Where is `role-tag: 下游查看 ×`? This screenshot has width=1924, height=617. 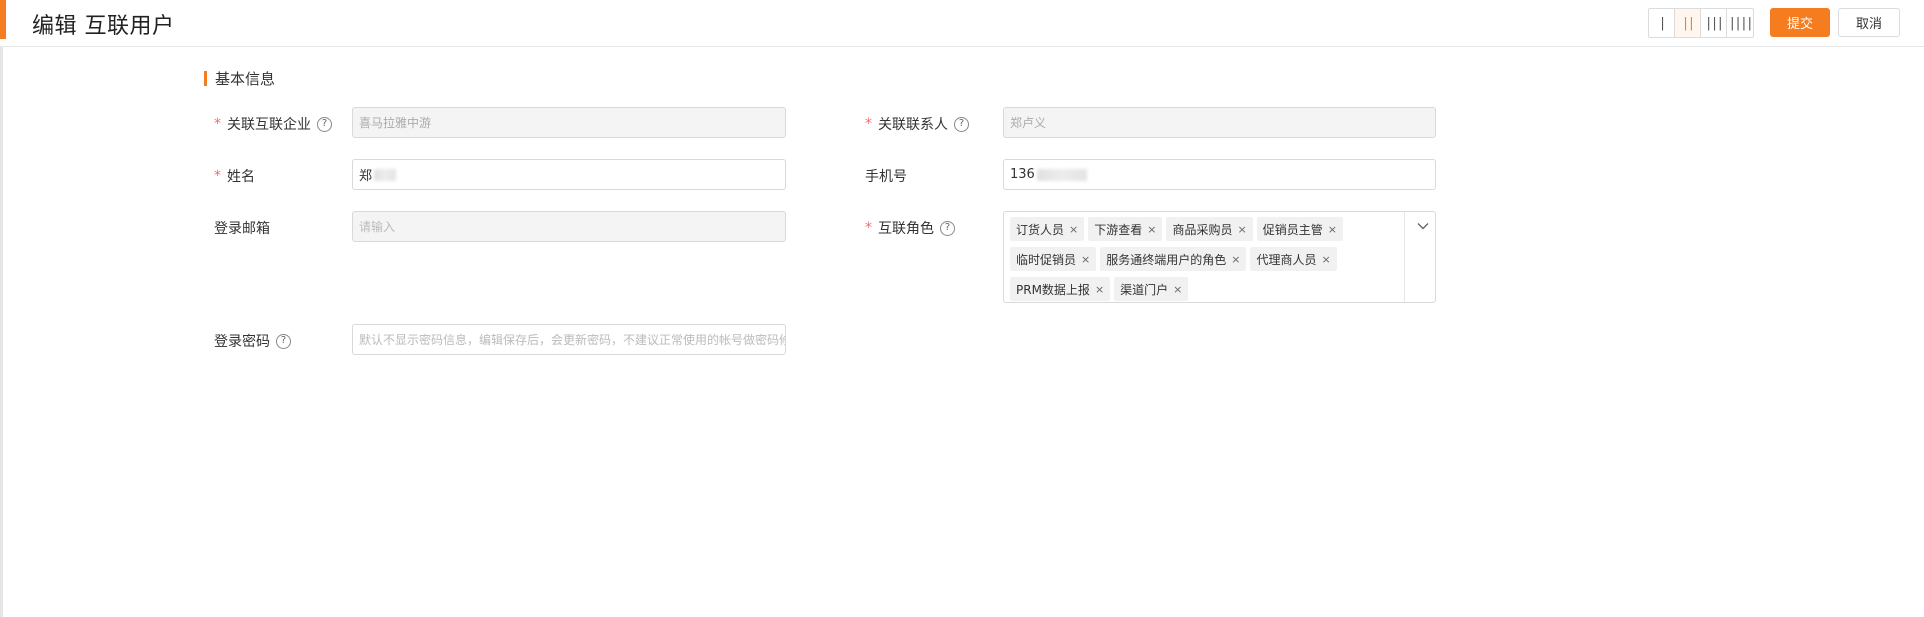
role-tag: 下游查看 × is located at coordinates (1125, 229).